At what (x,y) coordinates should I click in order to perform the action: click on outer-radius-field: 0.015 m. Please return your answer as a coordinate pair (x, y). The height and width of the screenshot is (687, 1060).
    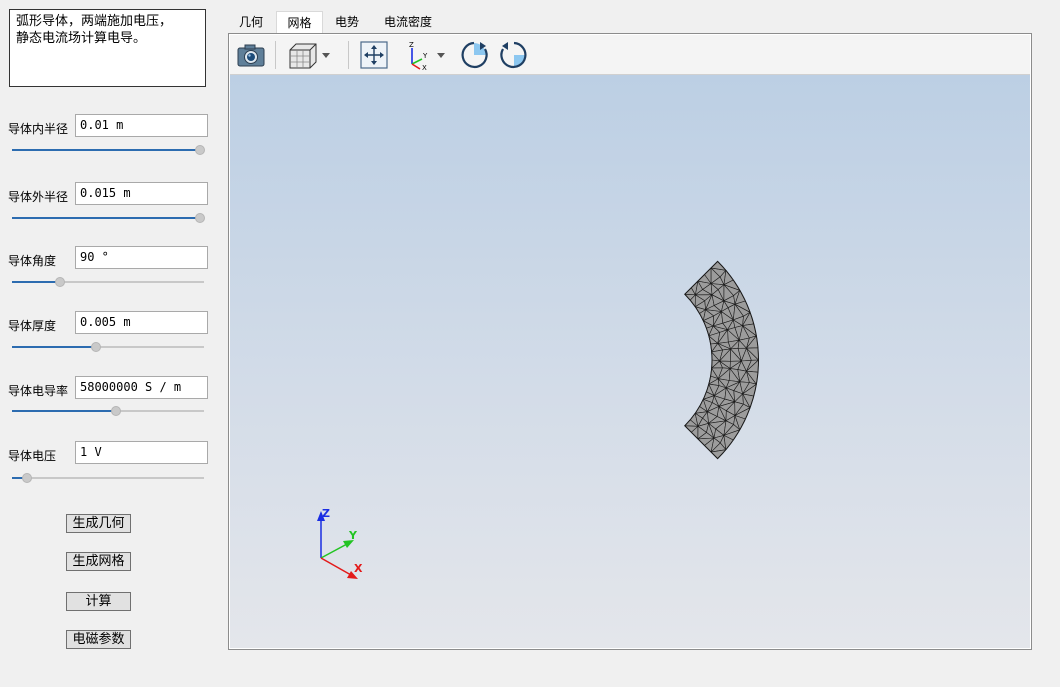
    Looking at the image, I should click on (141, 193).